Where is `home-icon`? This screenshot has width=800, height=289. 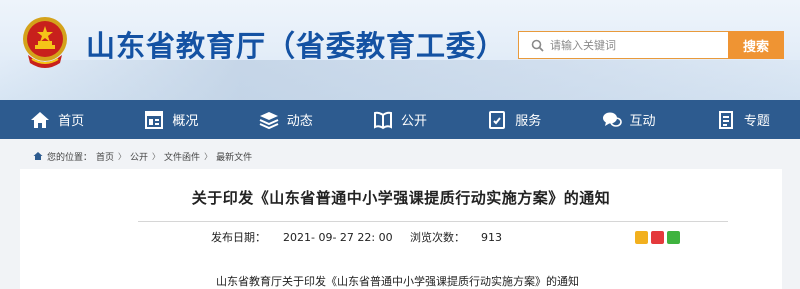
home-icon is located at coordinates (40, 119).